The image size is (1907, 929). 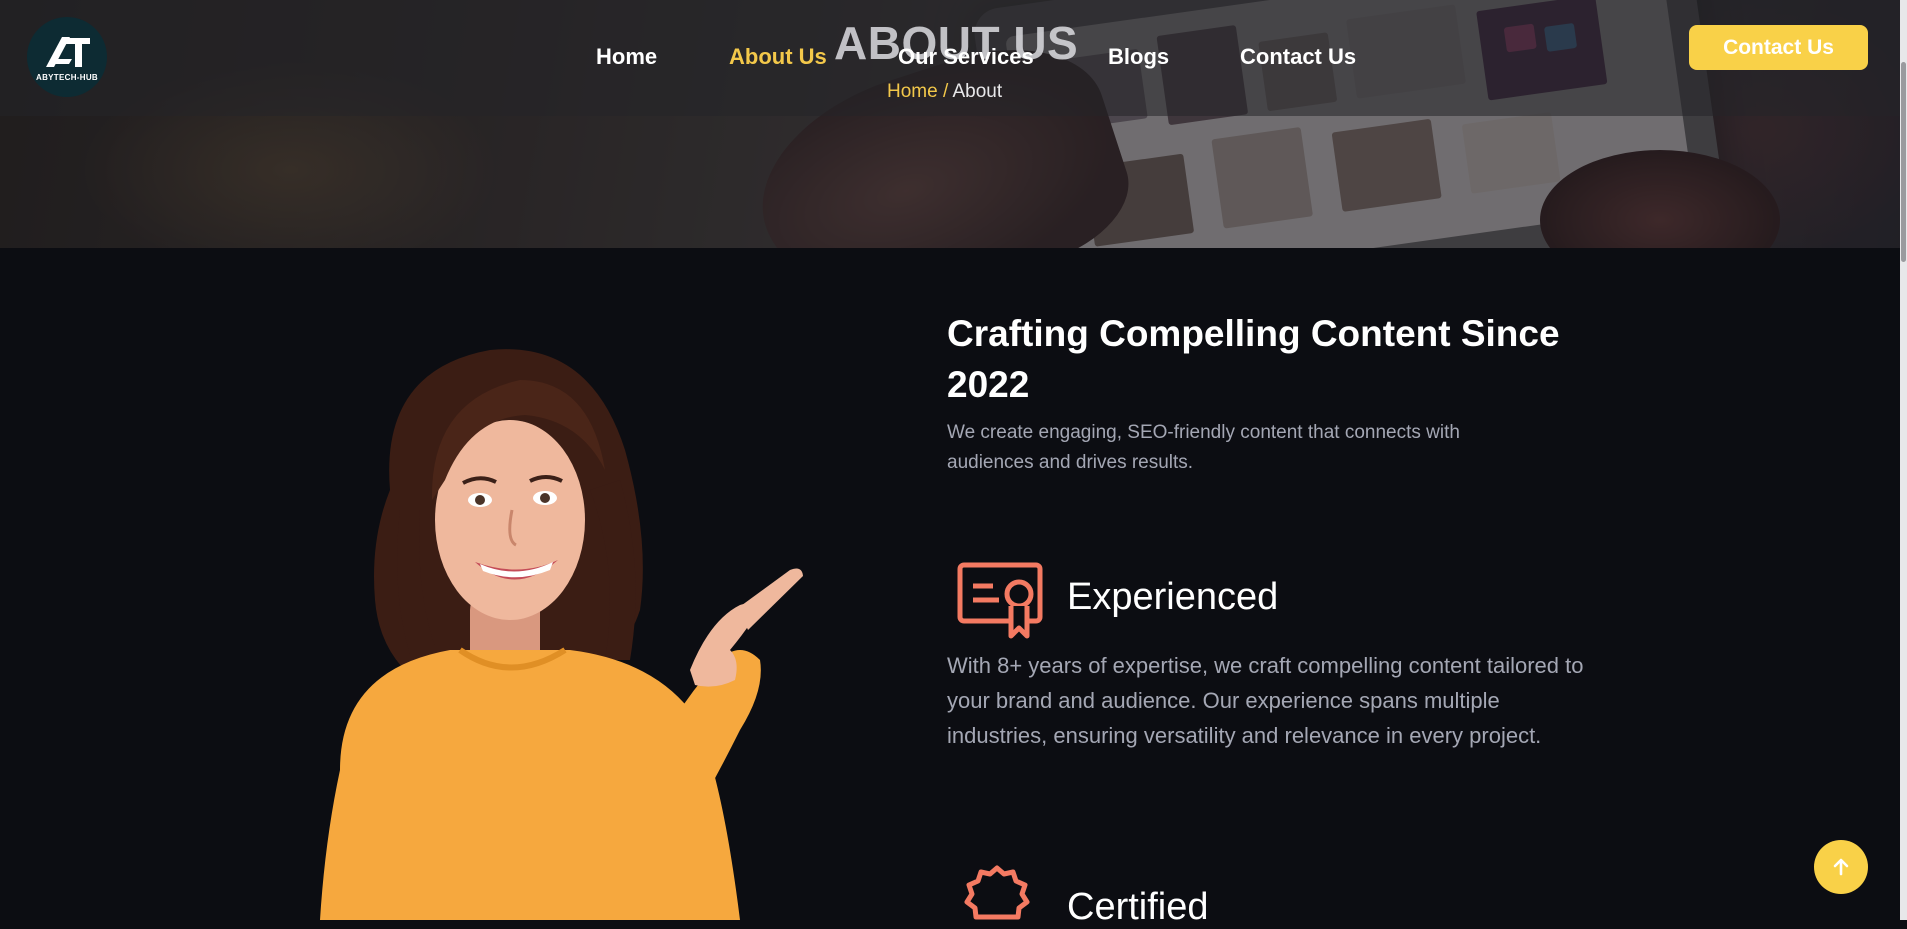 I want to click on breadcrumb: Home / About, so click(x=944, y=92).